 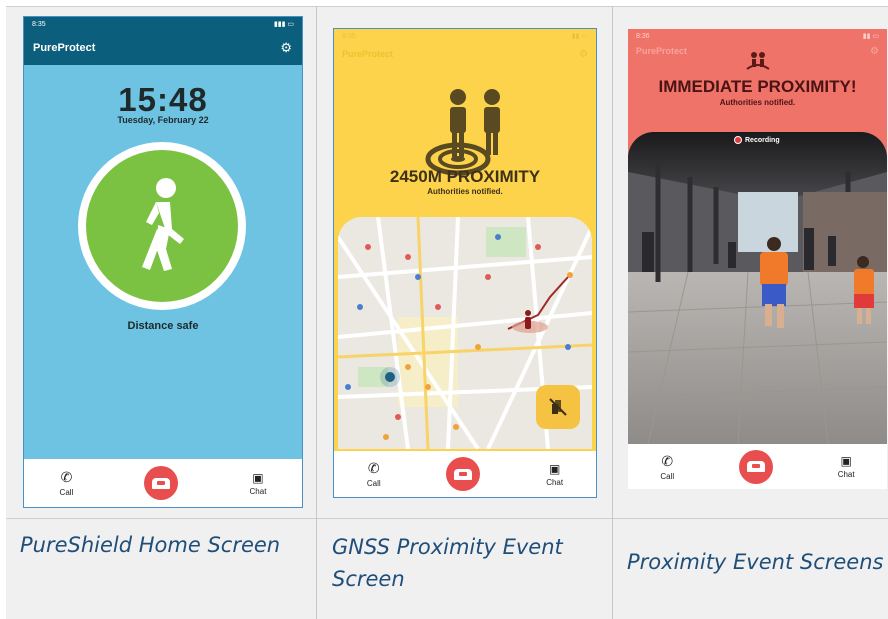 I want to click on status-bar: 8:35 ▮▮ ▭, so click(x=465, y=36).